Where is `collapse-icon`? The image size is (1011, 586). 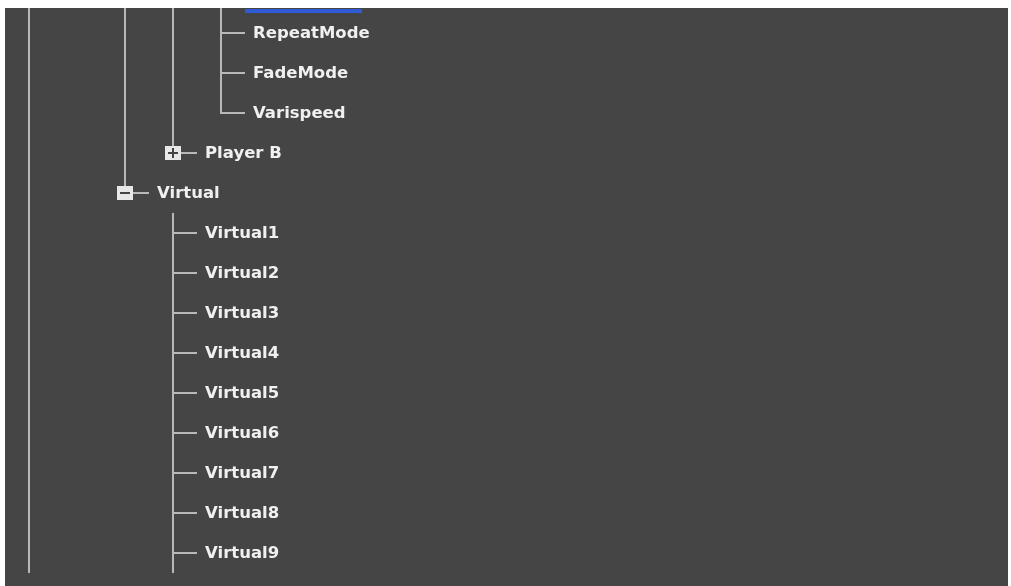
collapse-icon is located at coordinates (125, 193).